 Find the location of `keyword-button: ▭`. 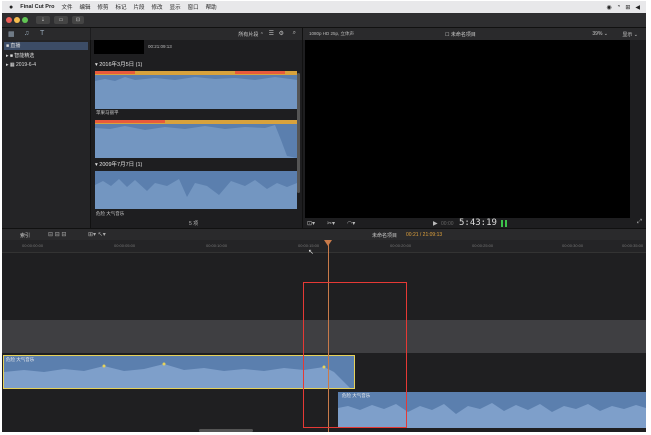

keyword-button: ▭ is located at coordinates (61, 20).